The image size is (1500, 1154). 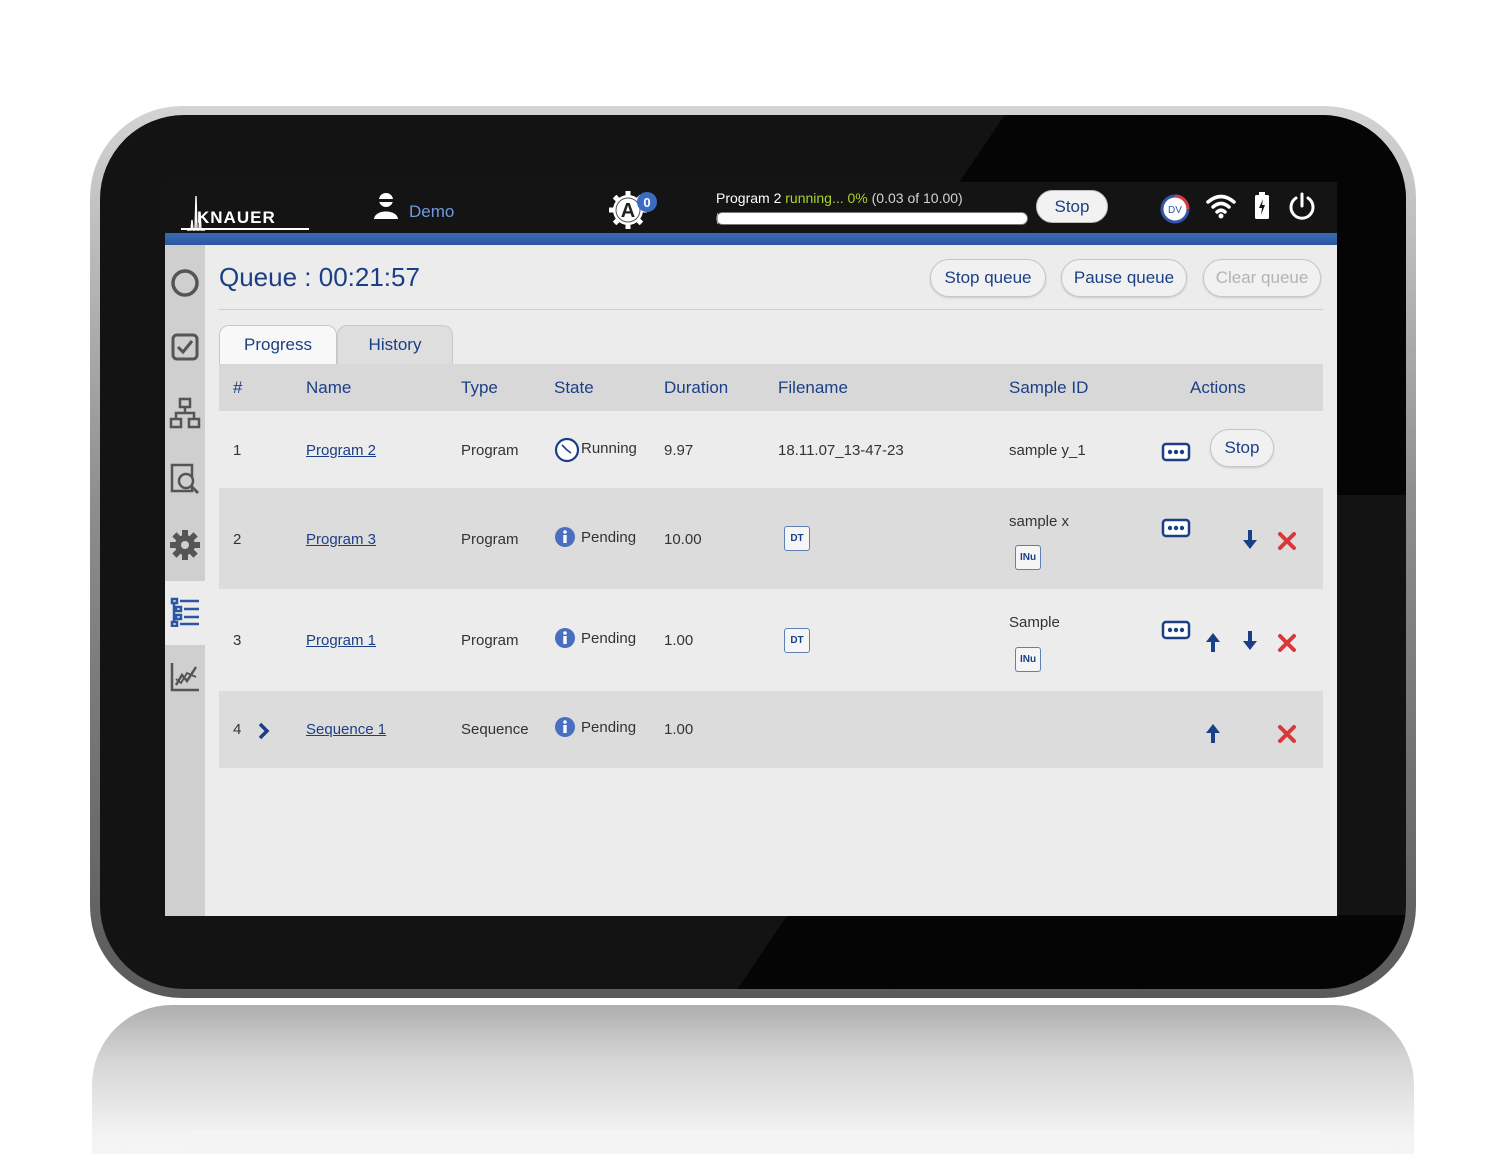 I want to click on header-divider, so click(x=771, y=309).